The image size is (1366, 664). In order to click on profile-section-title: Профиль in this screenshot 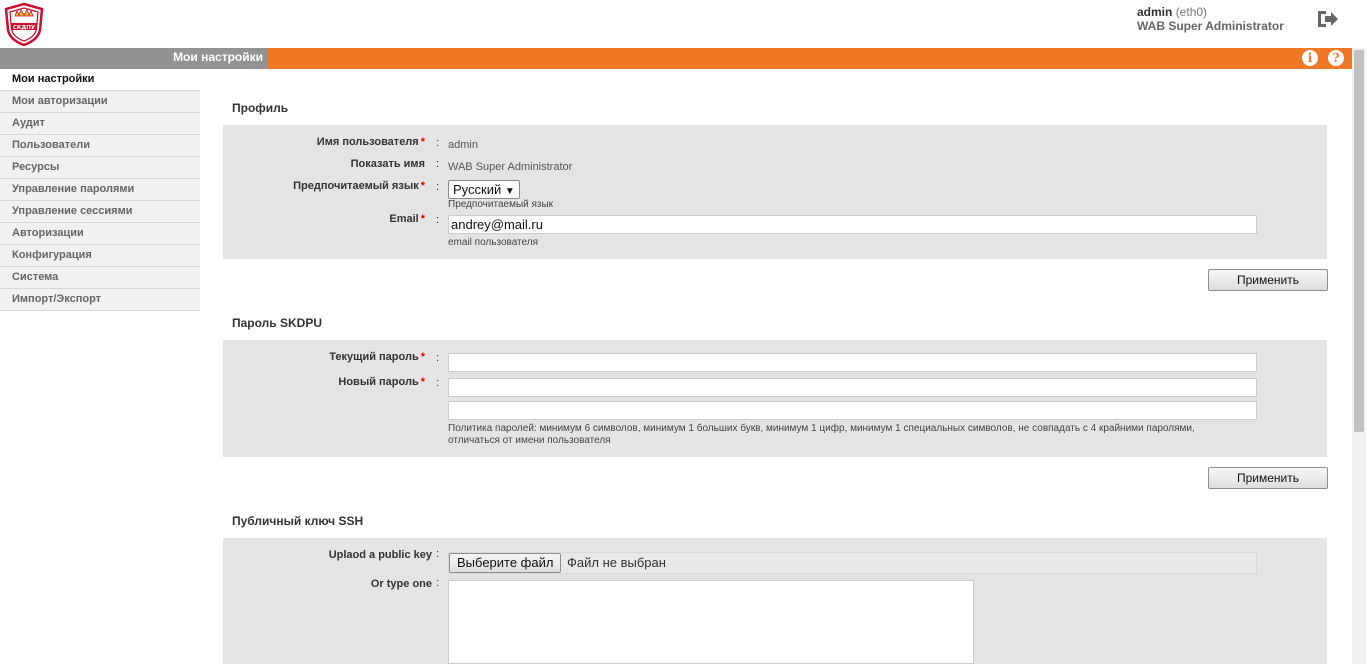, I will do `click(260, 108)`.